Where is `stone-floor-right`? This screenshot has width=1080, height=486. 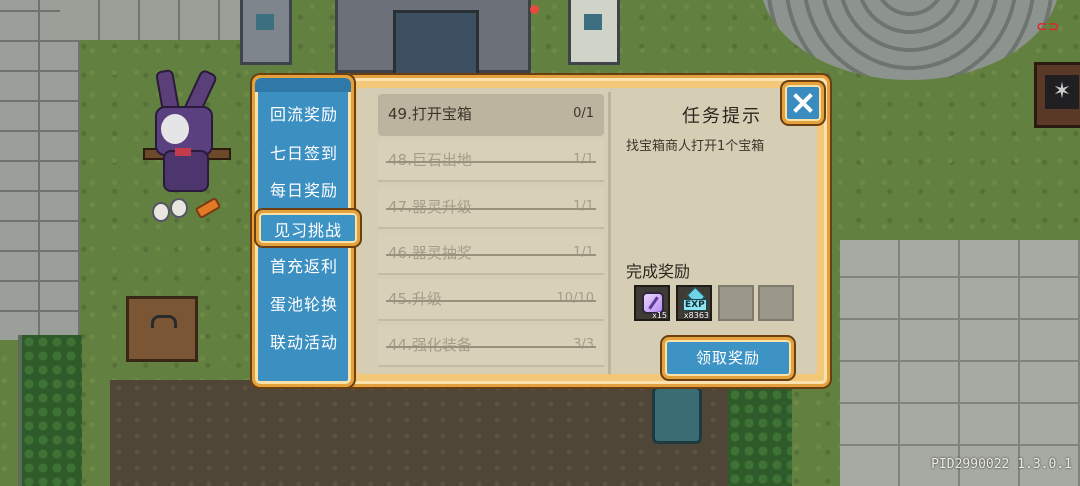
stone-floor-right is located at coordinates (960, 363).